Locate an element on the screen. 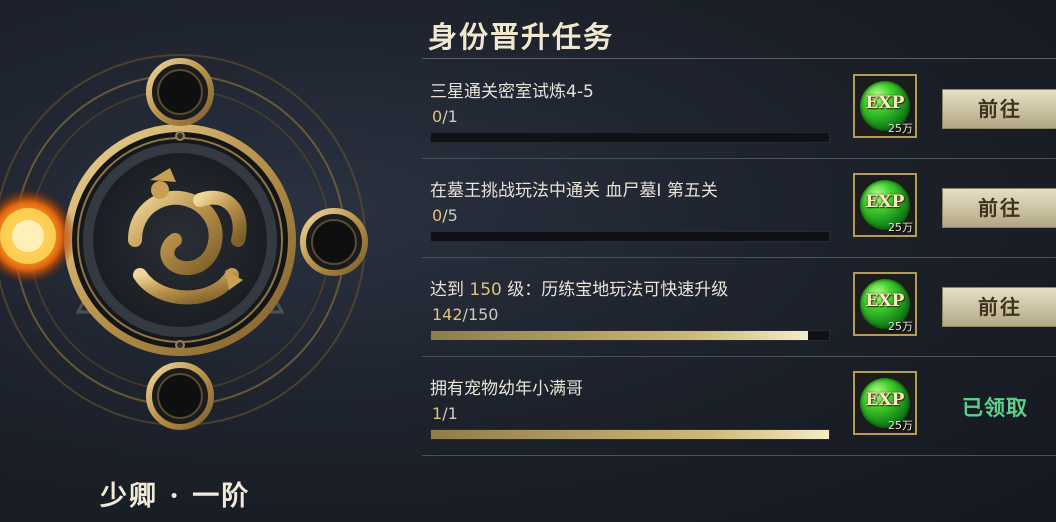 This screenshot has width=1056, height=522. task-progress: 0/5 is located at coordinates (445, 215).